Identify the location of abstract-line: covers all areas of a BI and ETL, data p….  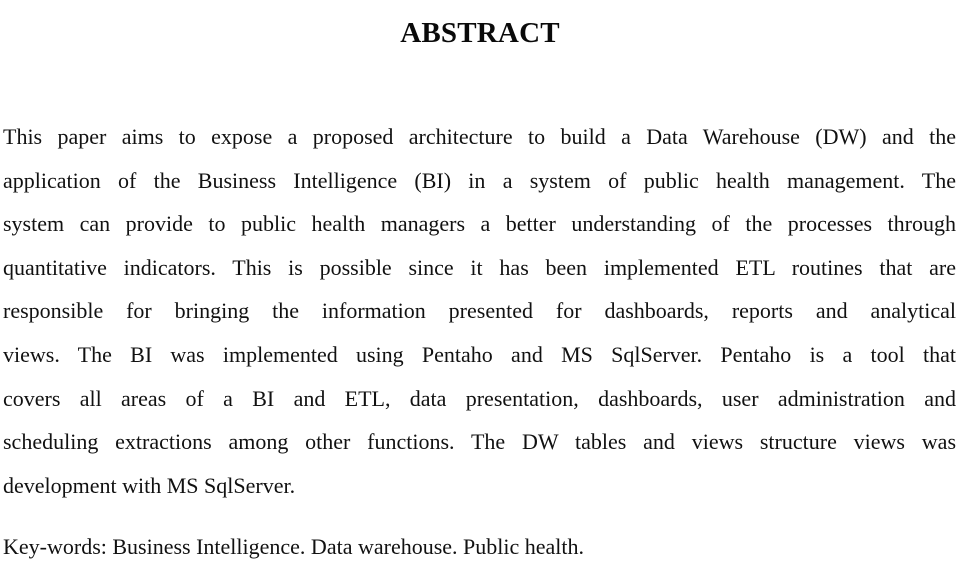
(479, 398).